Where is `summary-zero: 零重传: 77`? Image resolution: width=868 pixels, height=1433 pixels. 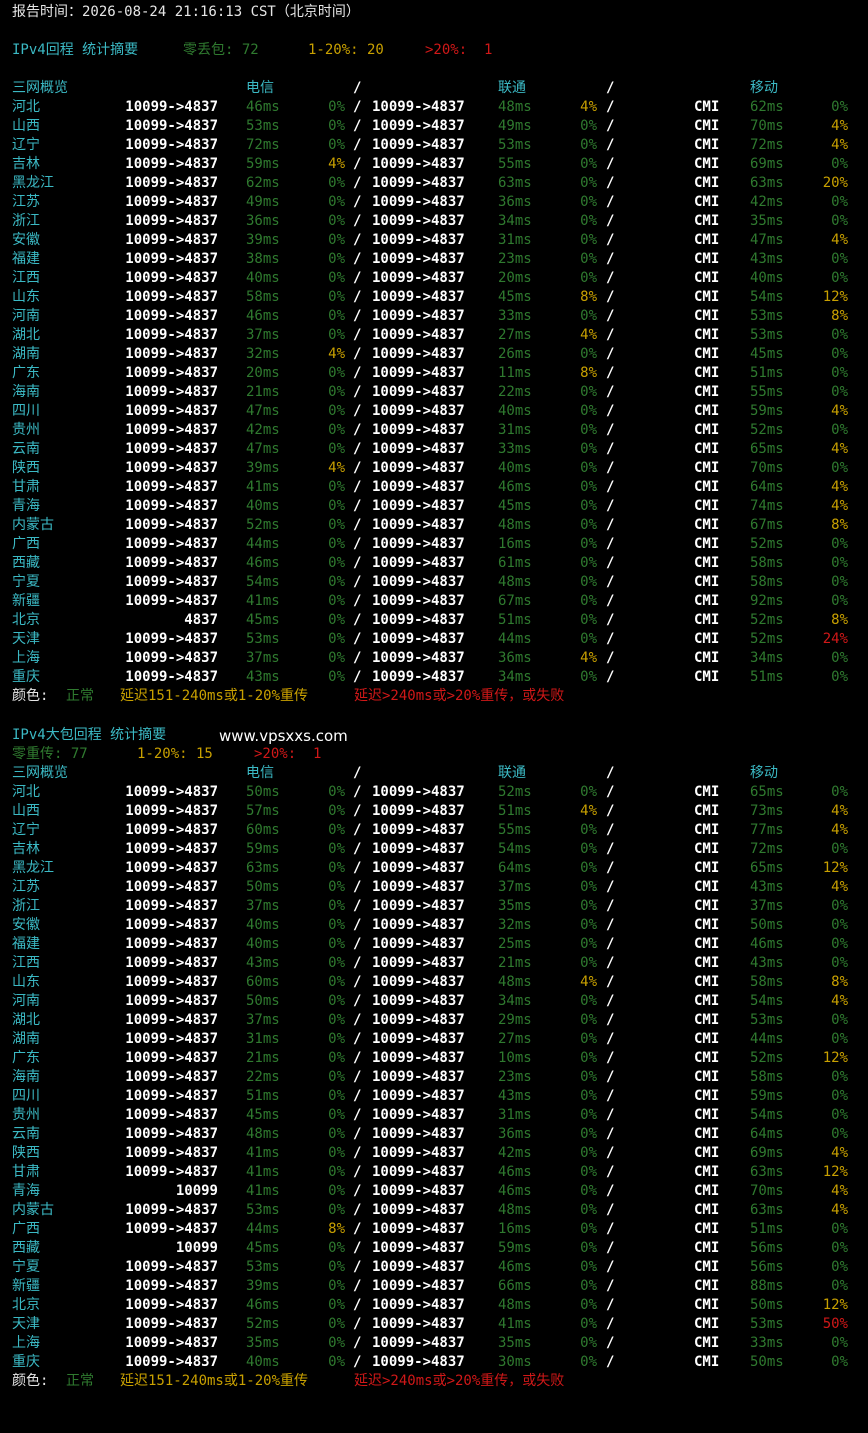
summary-zero: 零重传: 77 is located at coordinates (50, 754).